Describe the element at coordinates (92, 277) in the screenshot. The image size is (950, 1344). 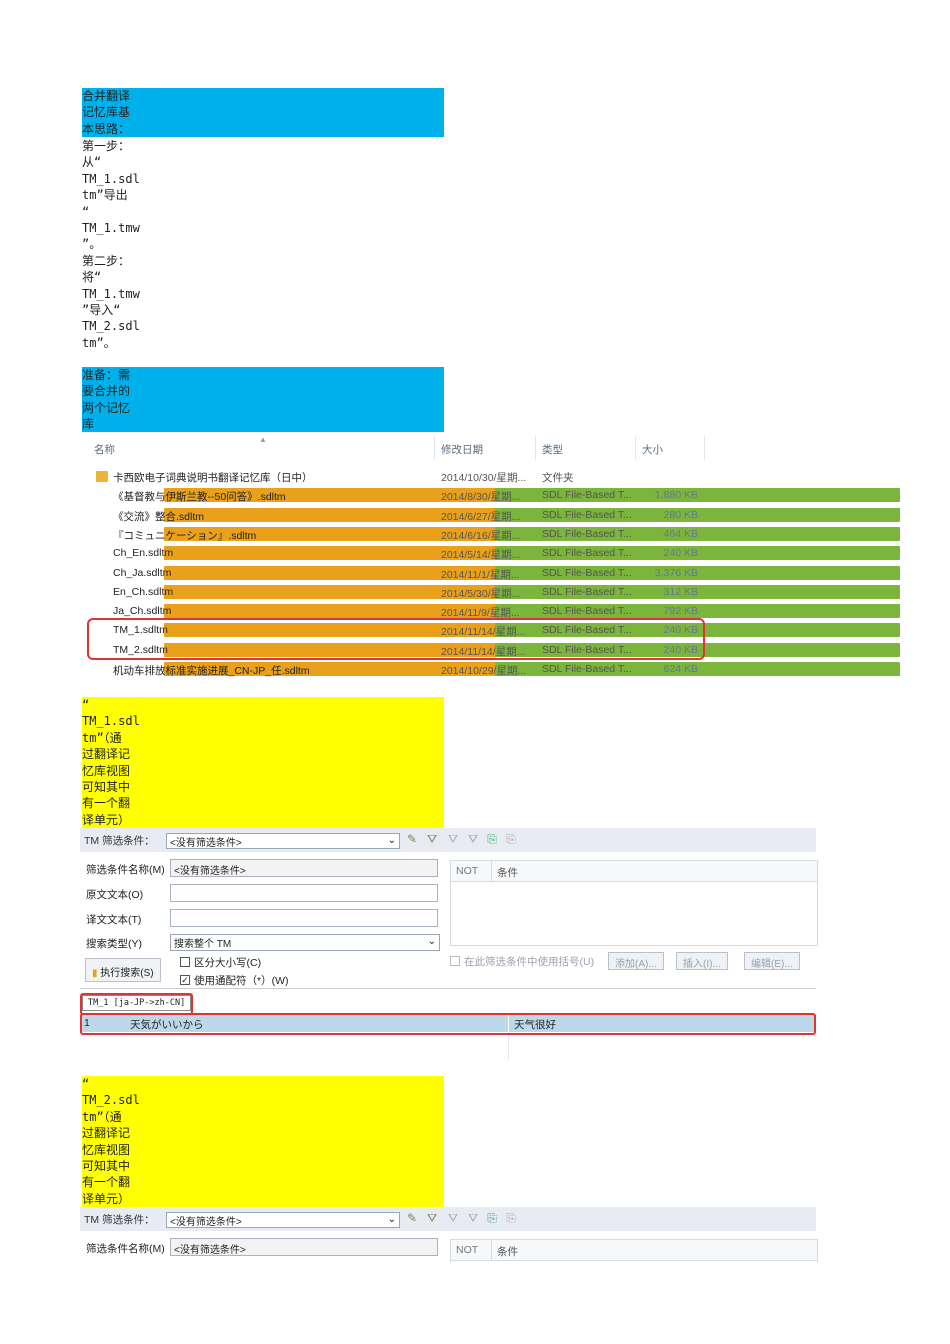
I see `step-line: 将“` at that location.